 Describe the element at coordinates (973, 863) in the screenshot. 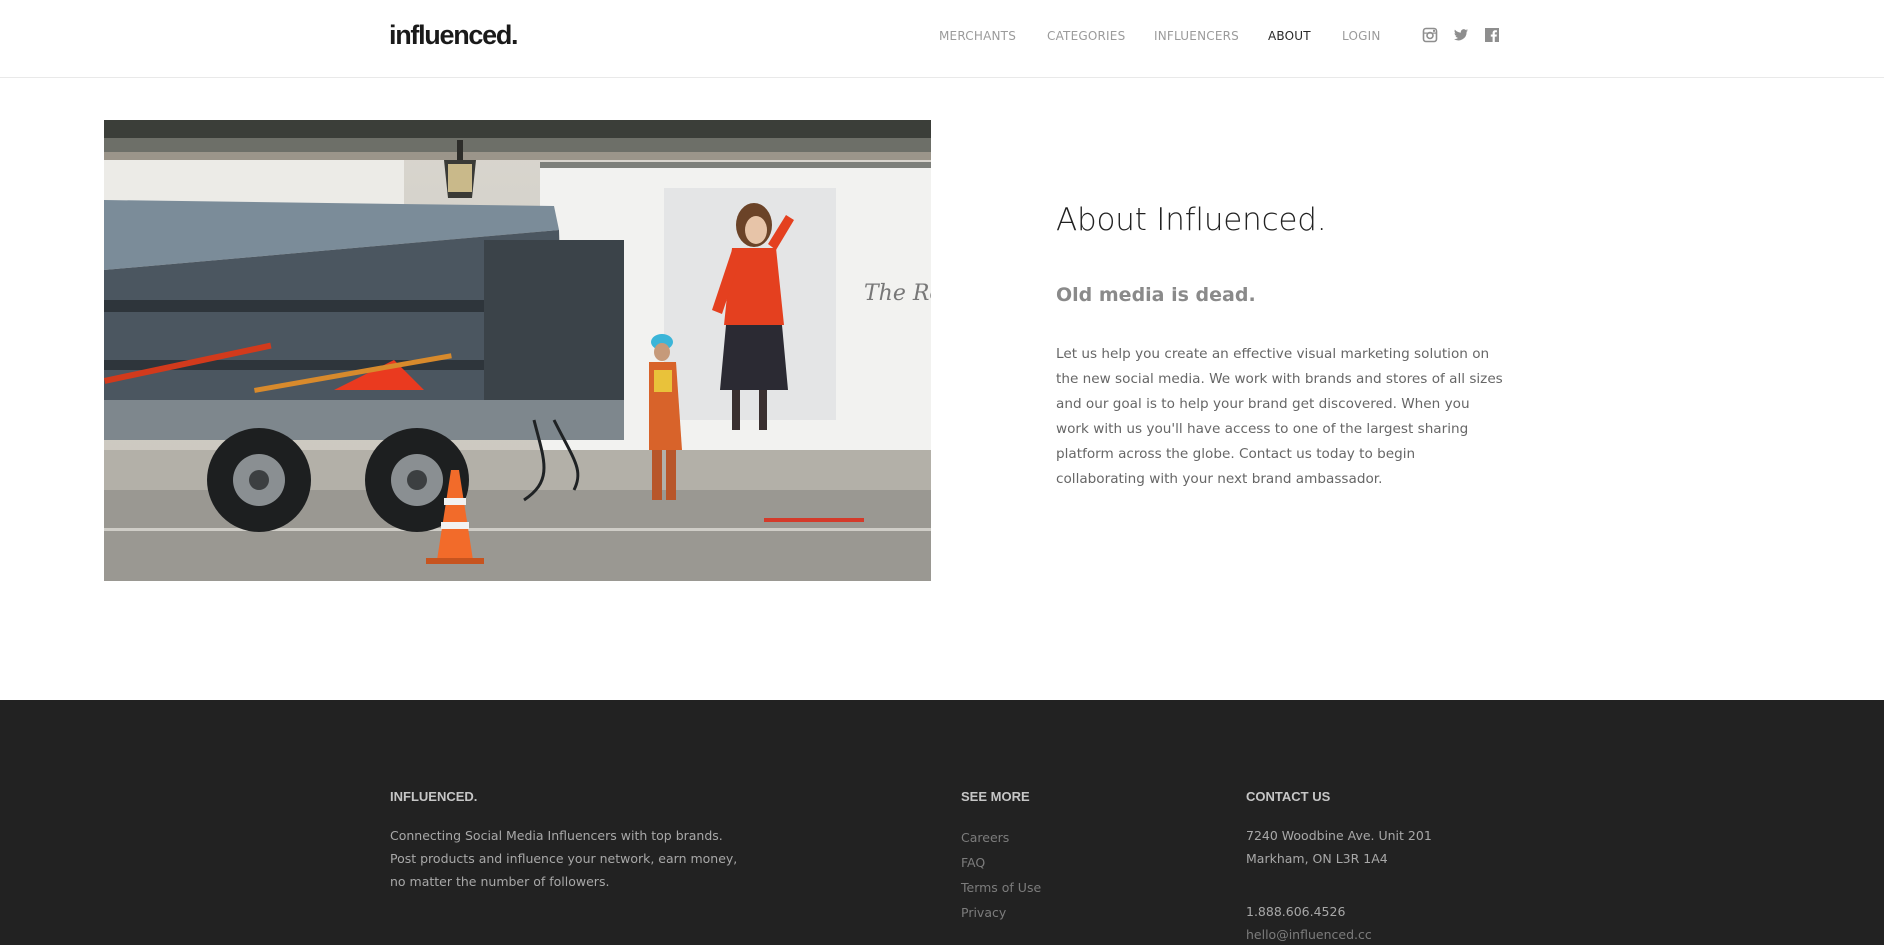

I see `footer-link-faq: FAQ` at that location.